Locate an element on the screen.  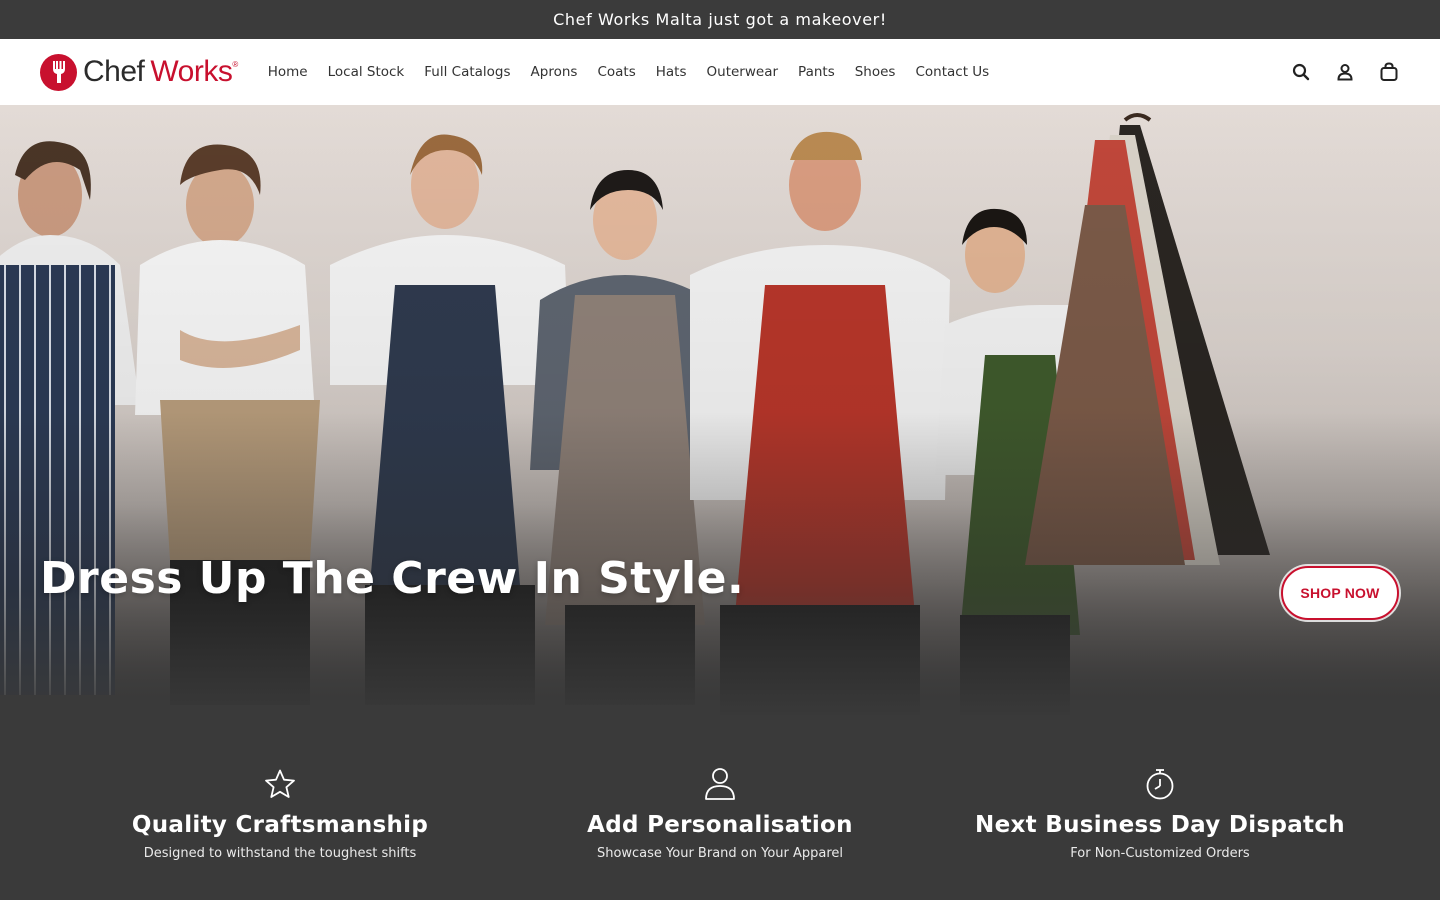
header-actions is located at coordinates (1345, 72).